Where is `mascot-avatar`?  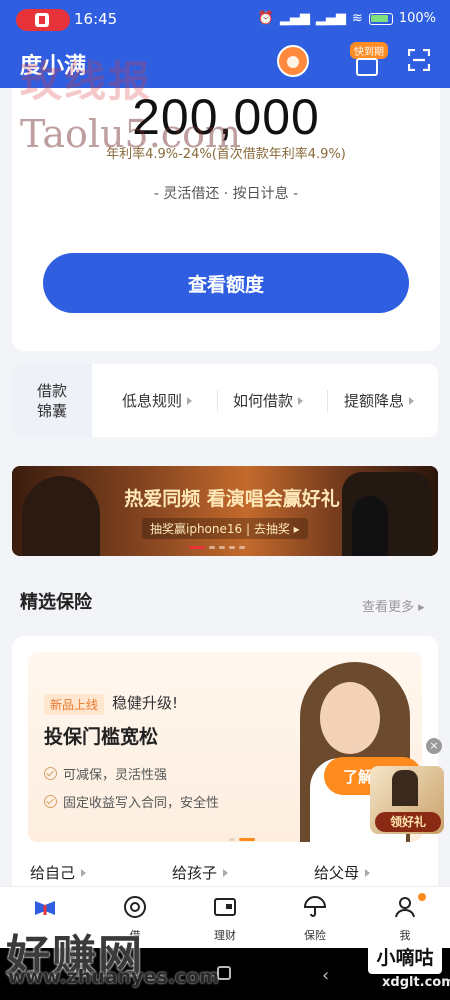 mascot-avatar is located at coordinates (293, 61).